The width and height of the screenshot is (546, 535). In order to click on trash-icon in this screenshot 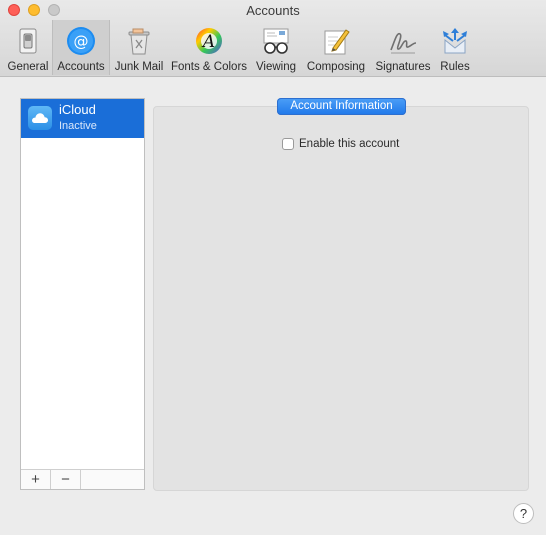, I will do `click(139, 41)`.